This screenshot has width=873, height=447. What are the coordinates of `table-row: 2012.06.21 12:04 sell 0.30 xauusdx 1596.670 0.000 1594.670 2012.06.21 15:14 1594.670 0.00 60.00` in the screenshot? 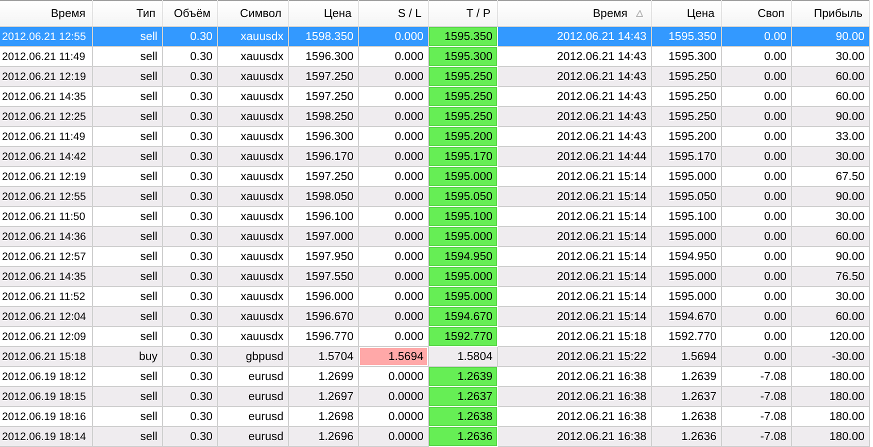 It's located at (434, 316).